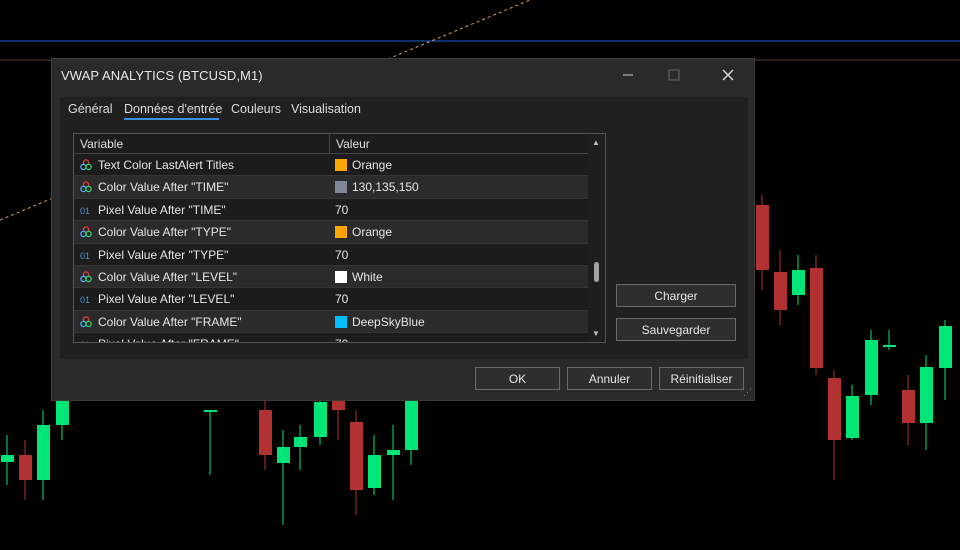  I want to click on minimize-button, so click(628, 75).